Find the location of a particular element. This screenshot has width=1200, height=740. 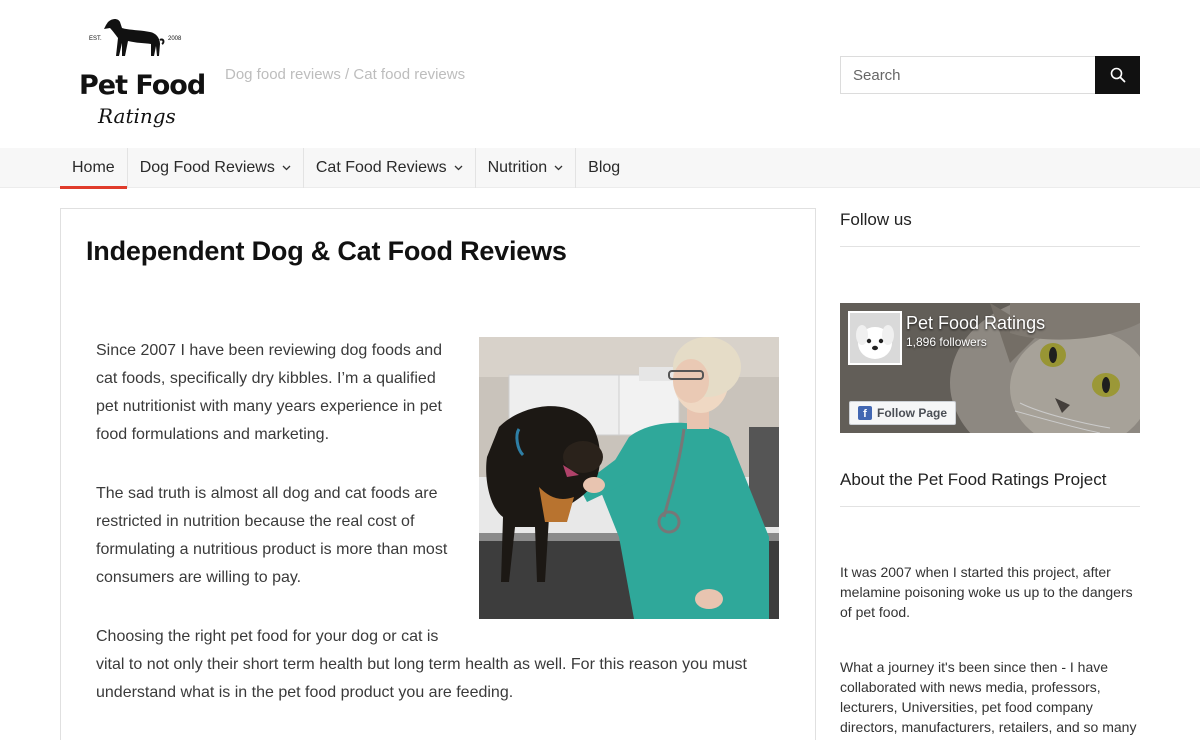

search-input is located at coordinates (967, 75).